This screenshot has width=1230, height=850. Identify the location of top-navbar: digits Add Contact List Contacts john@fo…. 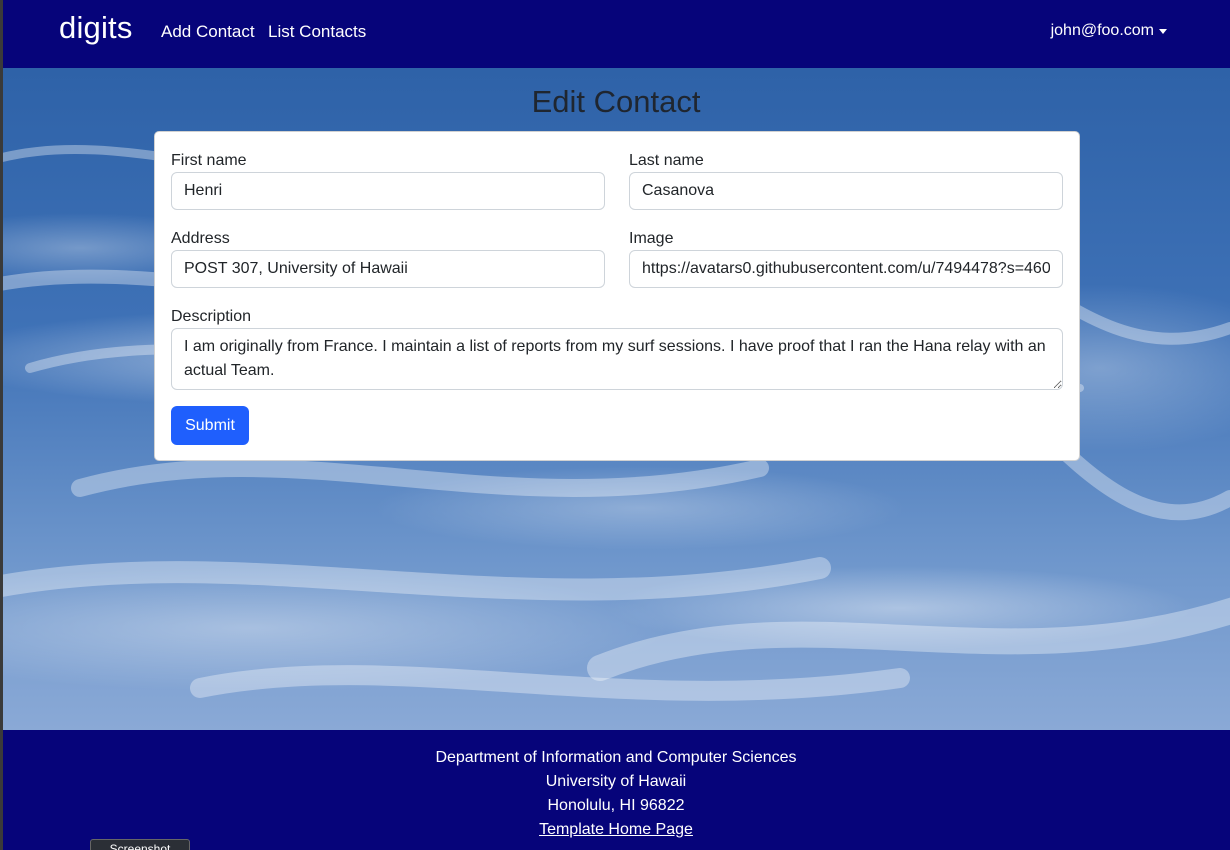
(615, 34).